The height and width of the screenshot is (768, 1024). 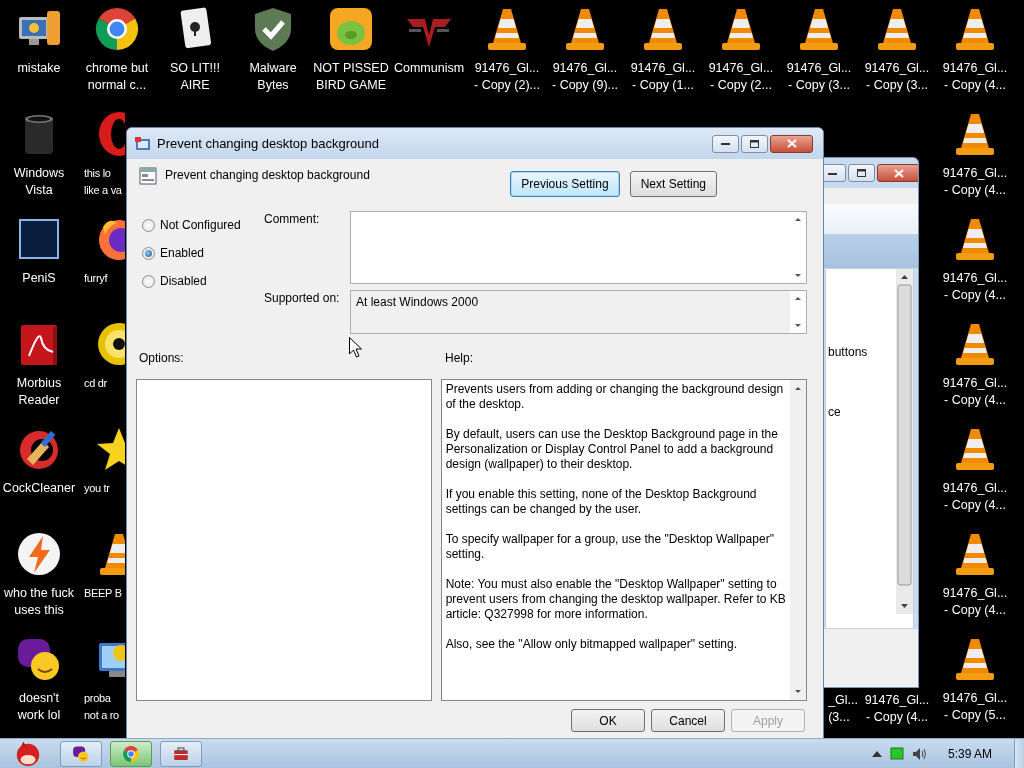 What do you see at coordinates (417, 302) in the screenshot?
I see `supported-on-value: At least Windows 2000` at bounding box center [417, 302].